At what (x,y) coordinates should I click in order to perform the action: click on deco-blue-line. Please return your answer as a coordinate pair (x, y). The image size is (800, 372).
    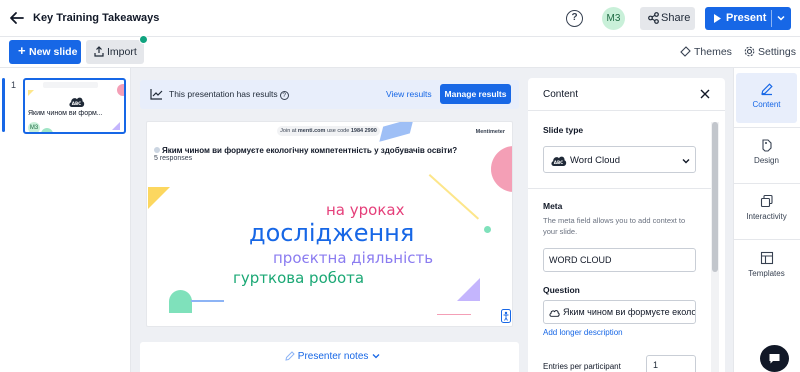
    Looking at the image, I should click on (207, 301).